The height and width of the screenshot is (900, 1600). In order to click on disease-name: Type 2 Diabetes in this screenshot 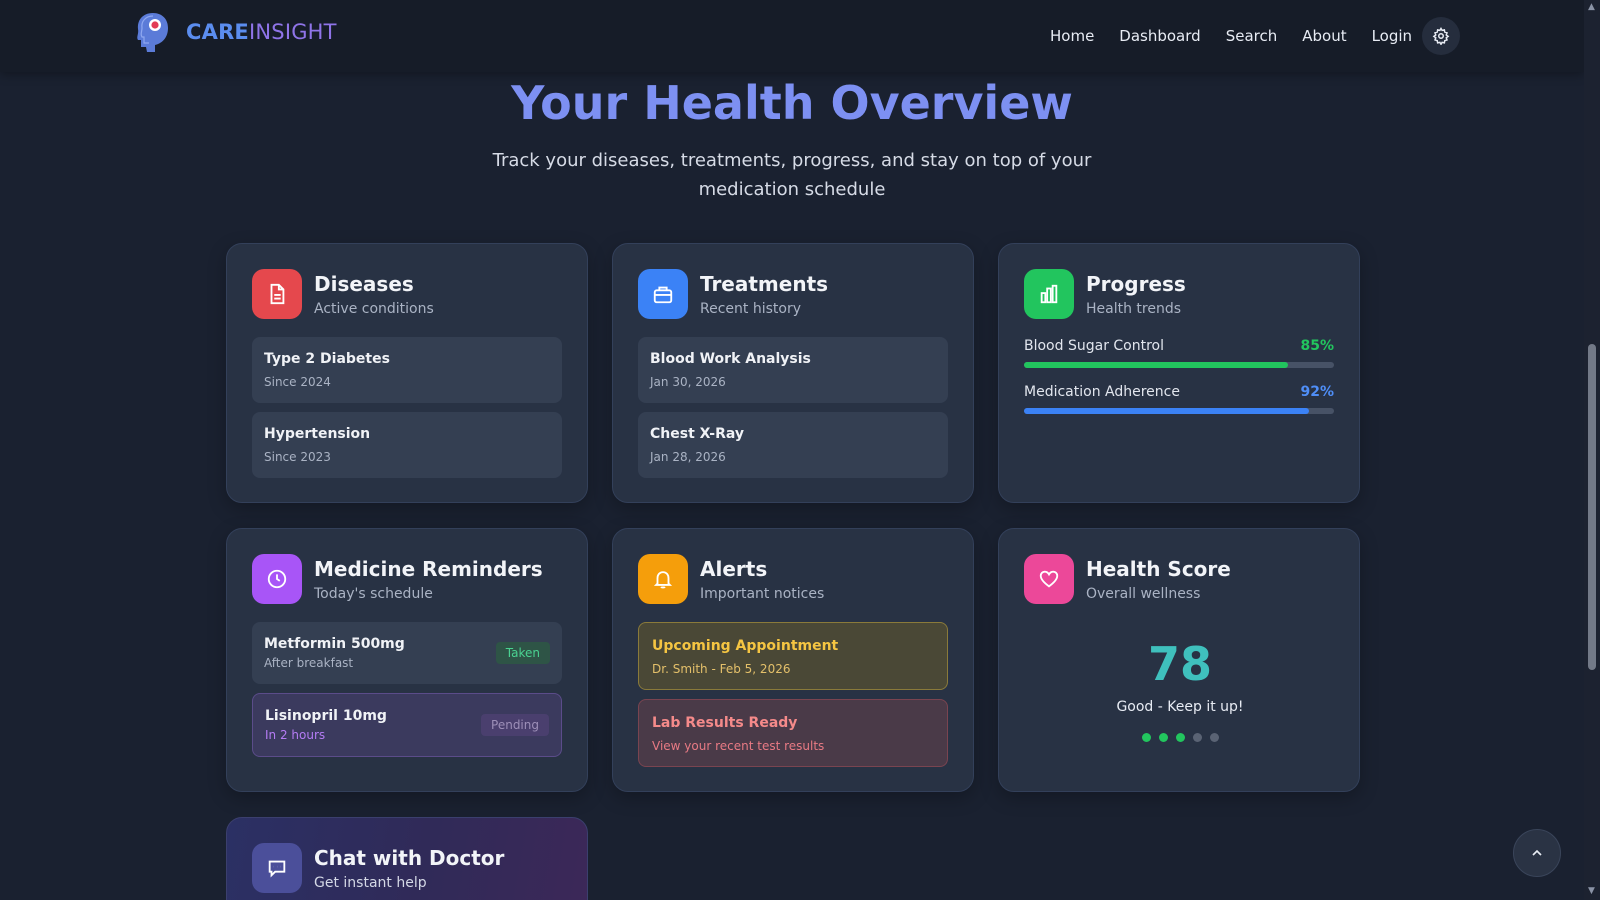, I will do `click(327, 359)`.